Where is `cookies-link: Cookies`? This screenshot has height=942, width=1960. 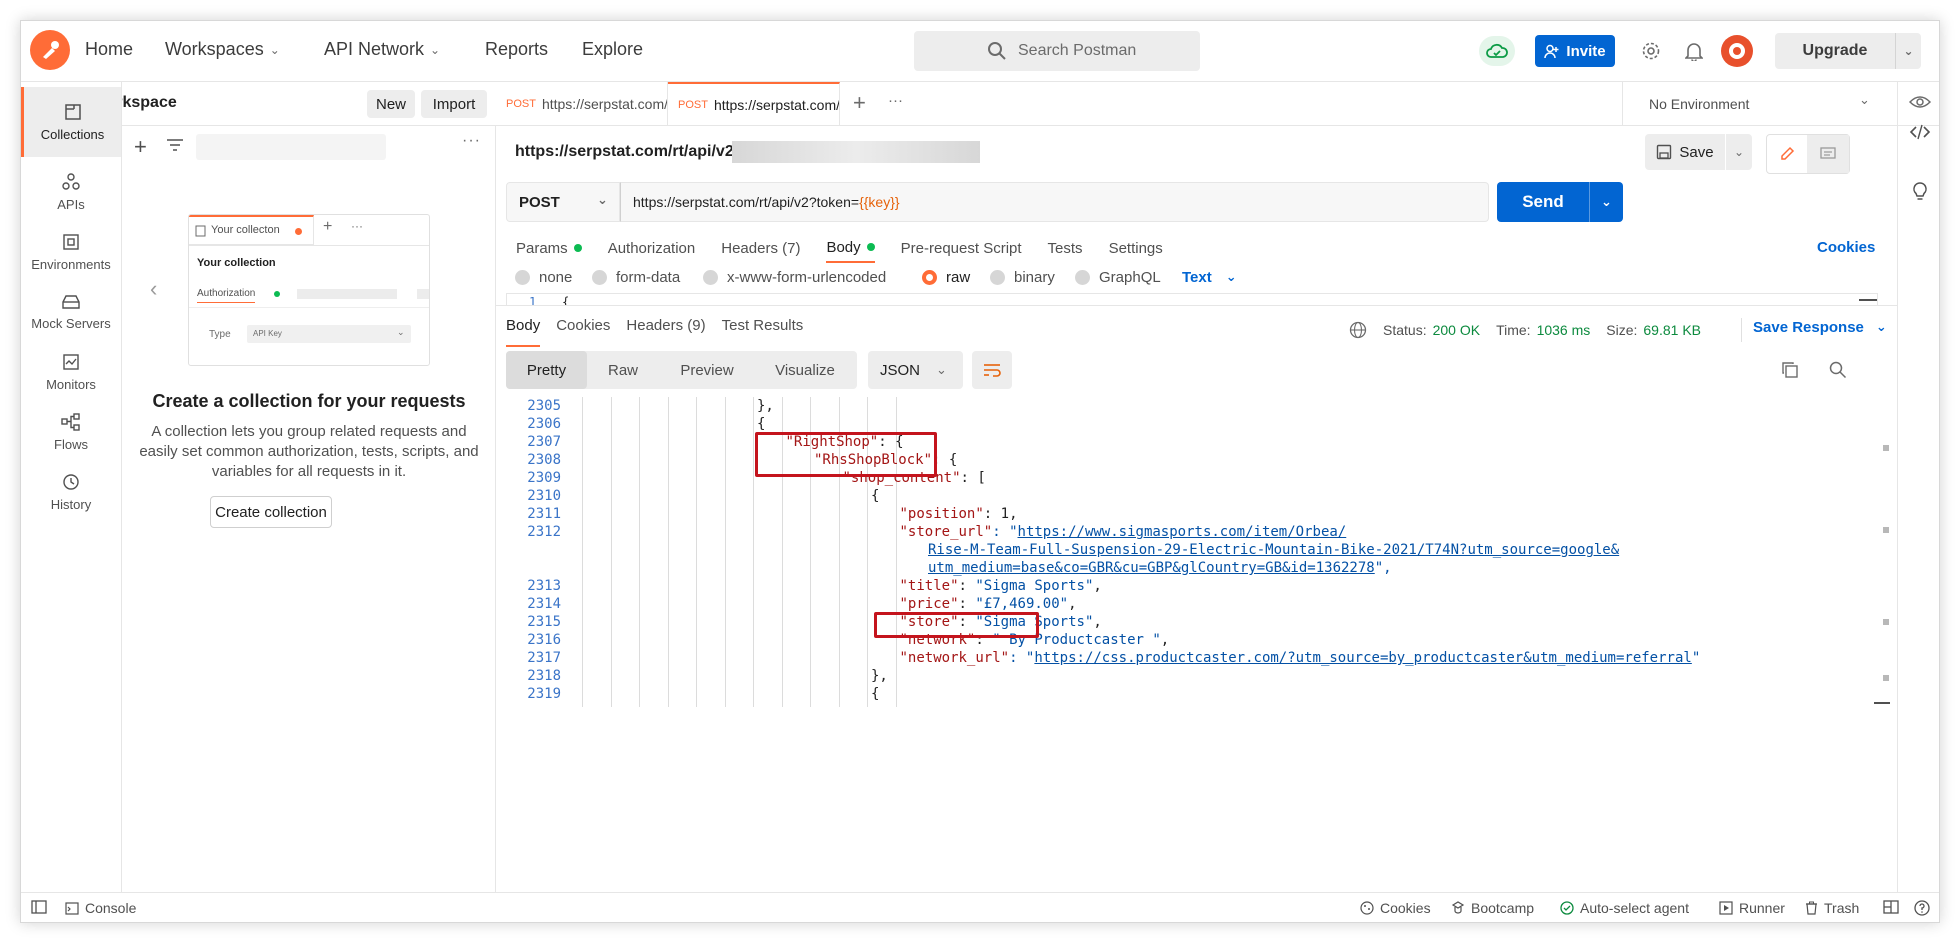
cookies-link: Cookies is located at coordinates (1846, 247).